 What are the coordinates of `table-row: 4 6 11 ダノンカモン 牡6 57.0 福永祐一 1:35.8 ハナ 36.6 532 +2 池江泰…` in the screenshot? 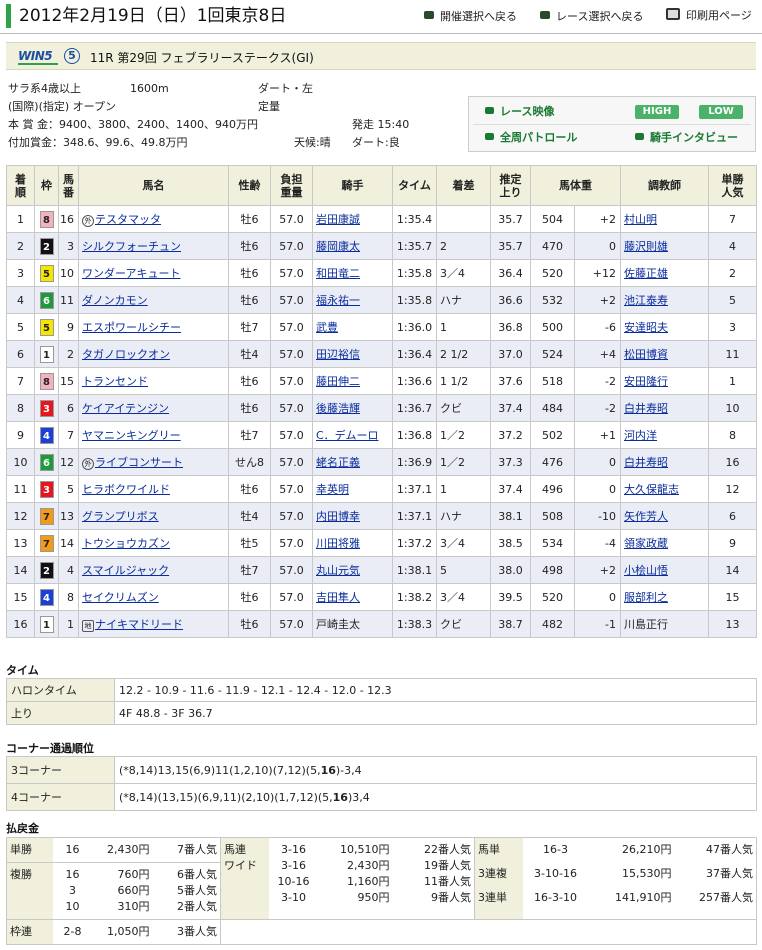 It's located at (381, 300).